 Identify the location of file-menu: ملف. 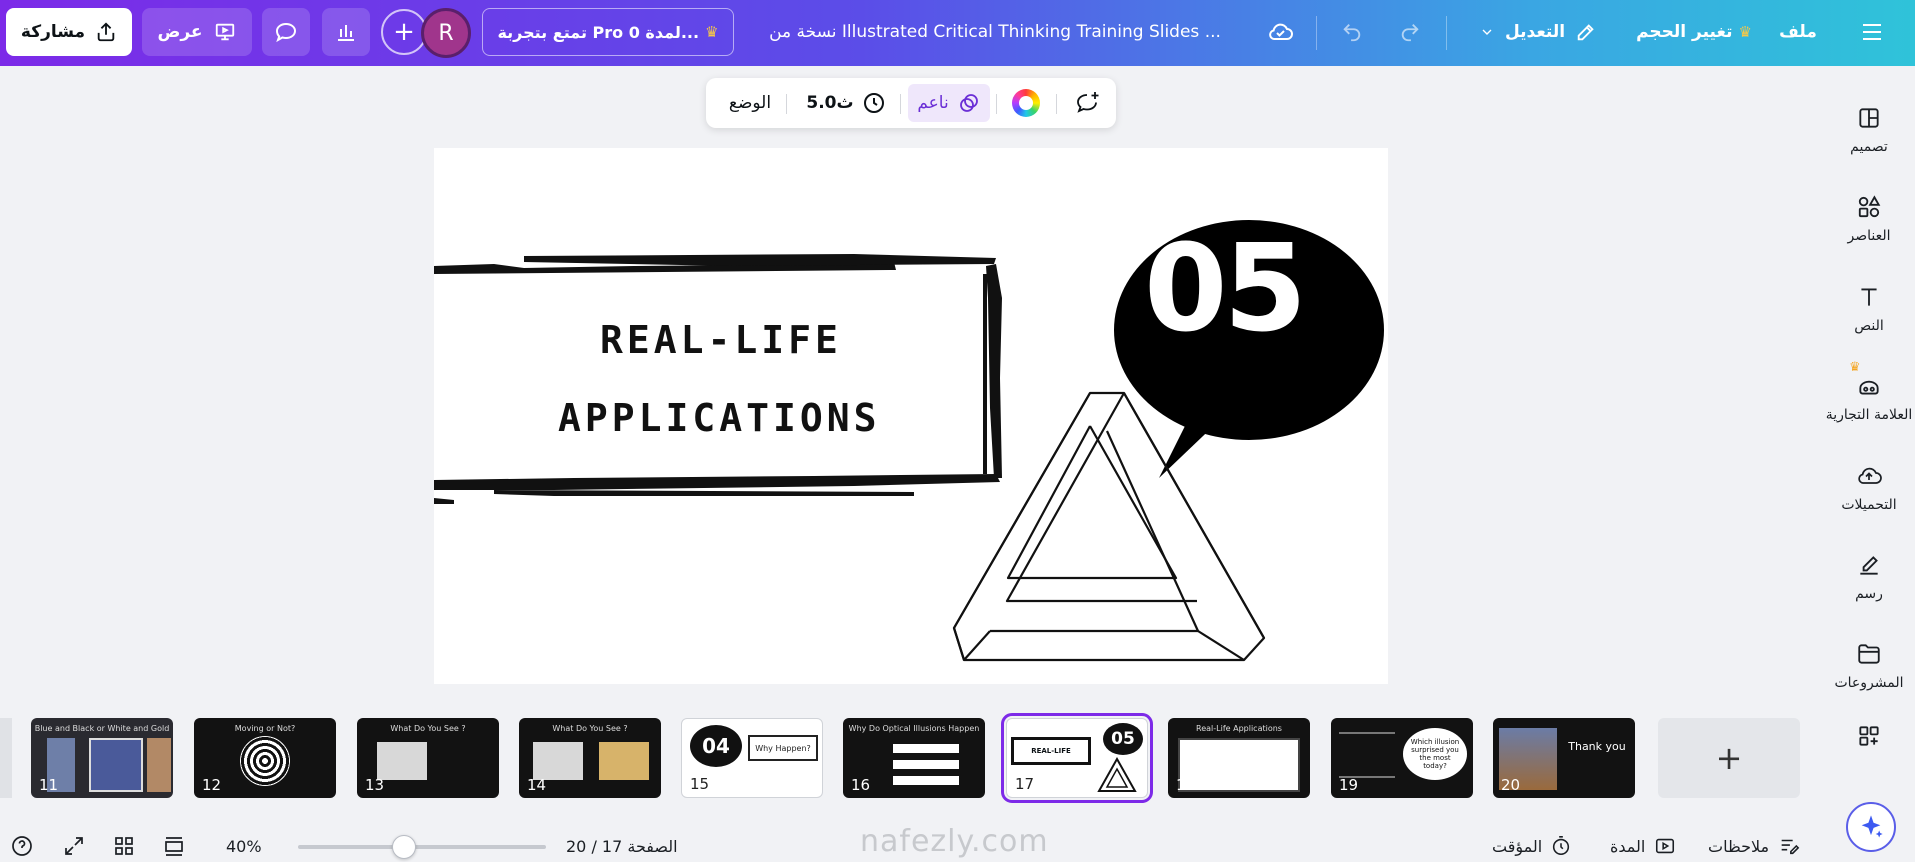
(1798, 32).